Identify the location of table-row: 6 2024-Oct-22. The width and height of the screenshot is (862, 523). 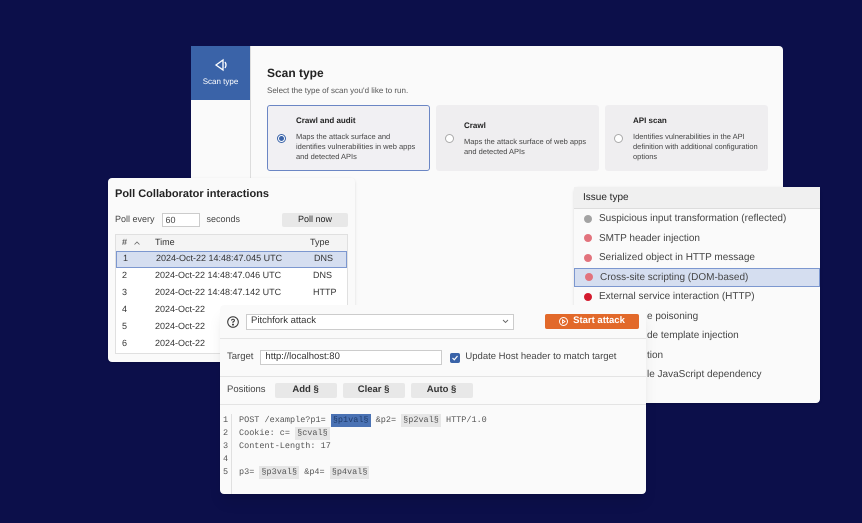
(161, 344).